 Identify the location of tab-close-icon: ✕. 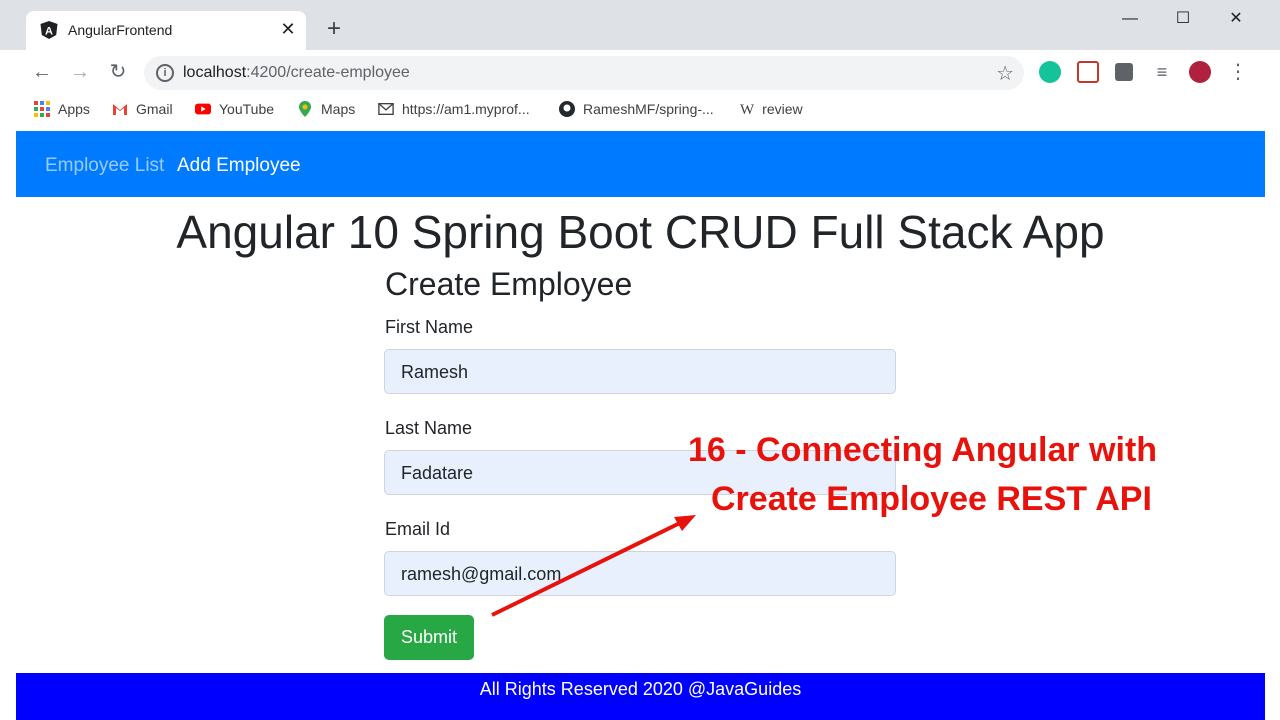
(288, 29).